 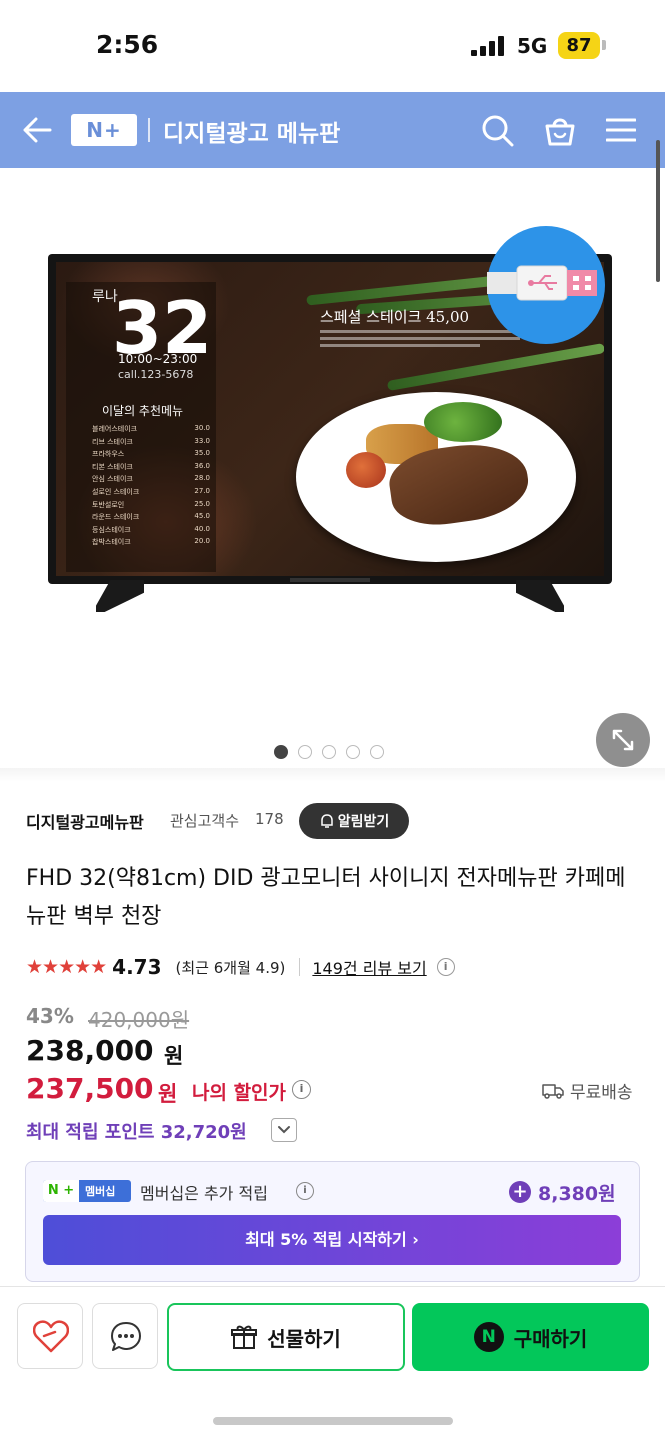 I want to click on screen-menu-item-name: 안심 스테이크, so click(x=112, y=479).